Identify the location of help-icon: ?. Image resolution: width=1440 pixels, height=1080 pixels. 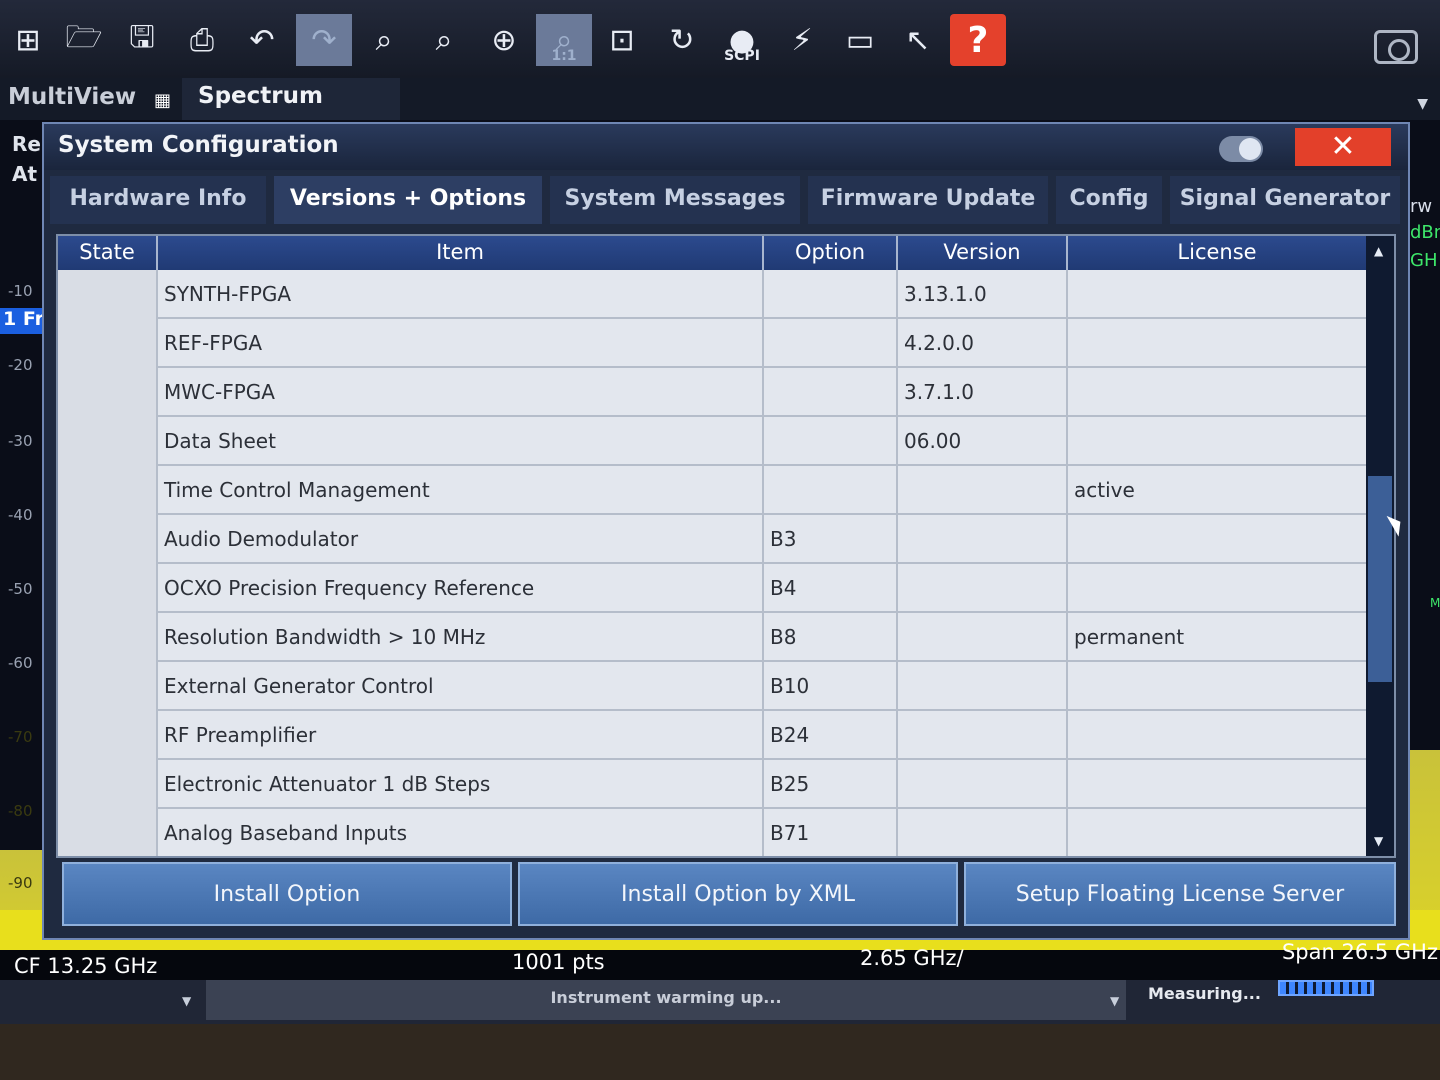
(978, 40).